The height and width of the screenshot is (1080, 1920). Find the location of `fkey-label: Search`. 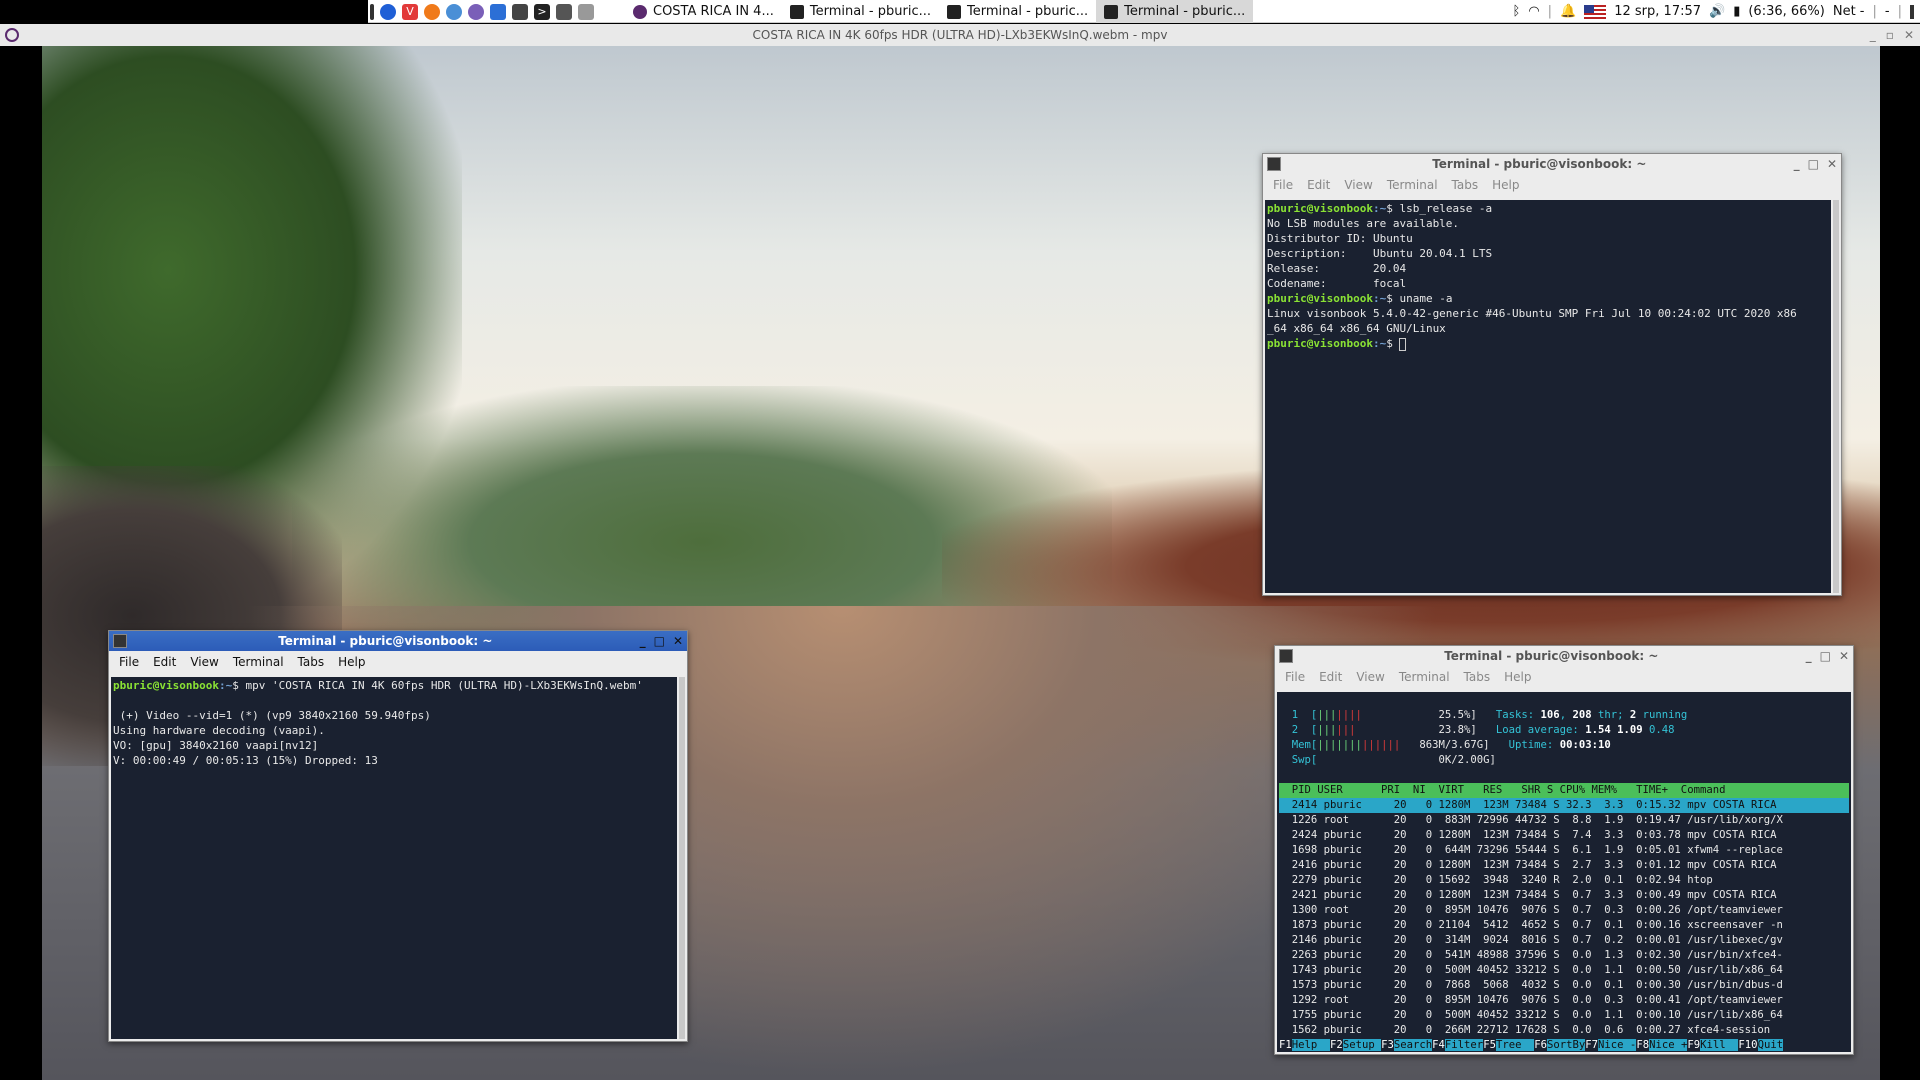

fkey-label: Search is located at coordinates (1413, 1045).